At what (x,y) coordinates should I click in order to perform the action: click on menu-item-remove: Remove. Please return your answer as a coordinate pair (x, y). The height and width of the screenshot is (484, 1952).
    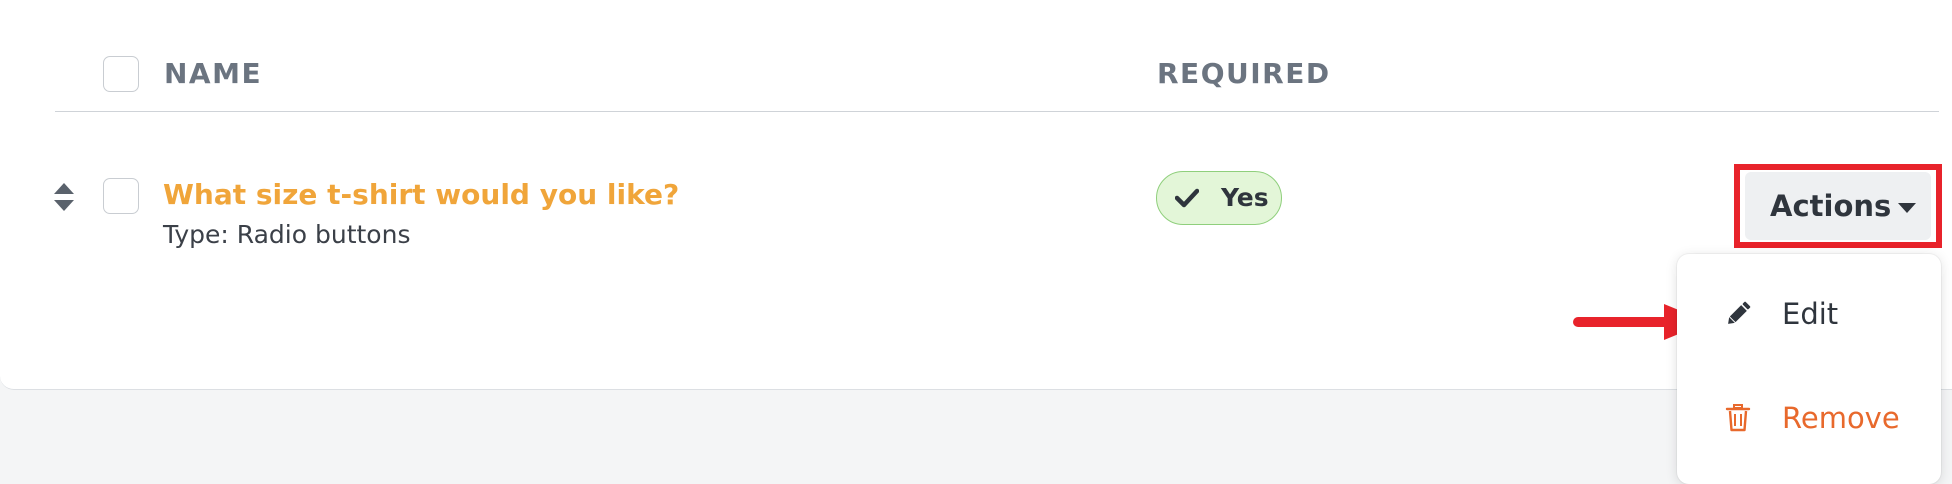
    Looking at the image, I should click on (1809, 420).